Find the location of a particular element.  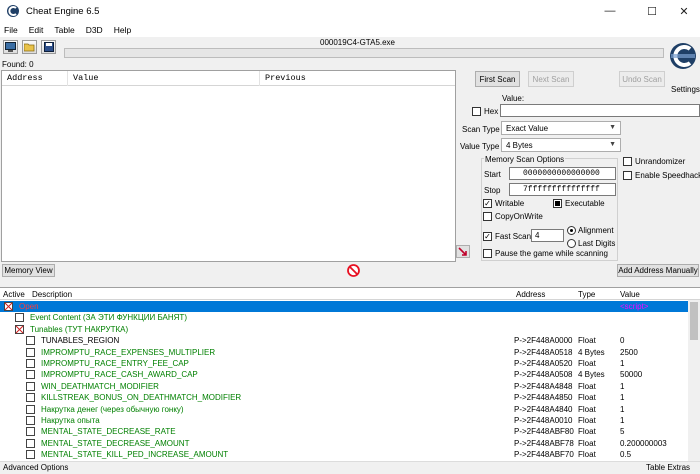

pause-game-checkbox is located at coordinates (487, 253).